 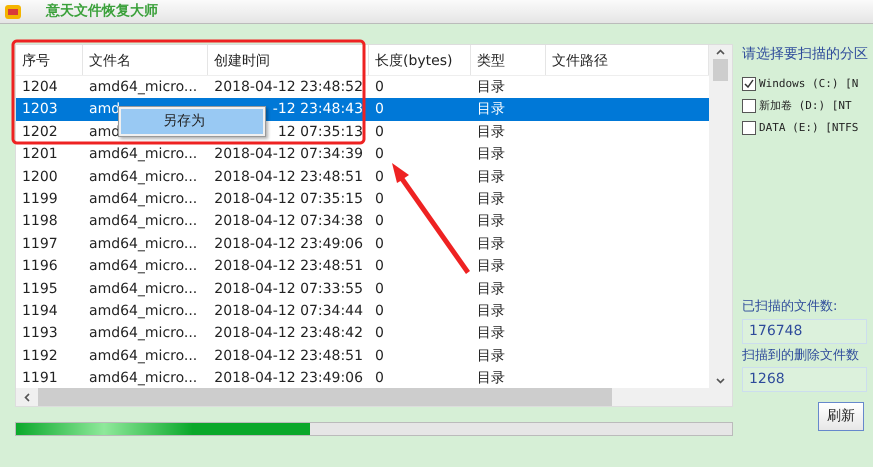 What do you see at coordinates (508, 60) in the screenshot?
I see `column-header: 类型` at bounding box center [508, 60].